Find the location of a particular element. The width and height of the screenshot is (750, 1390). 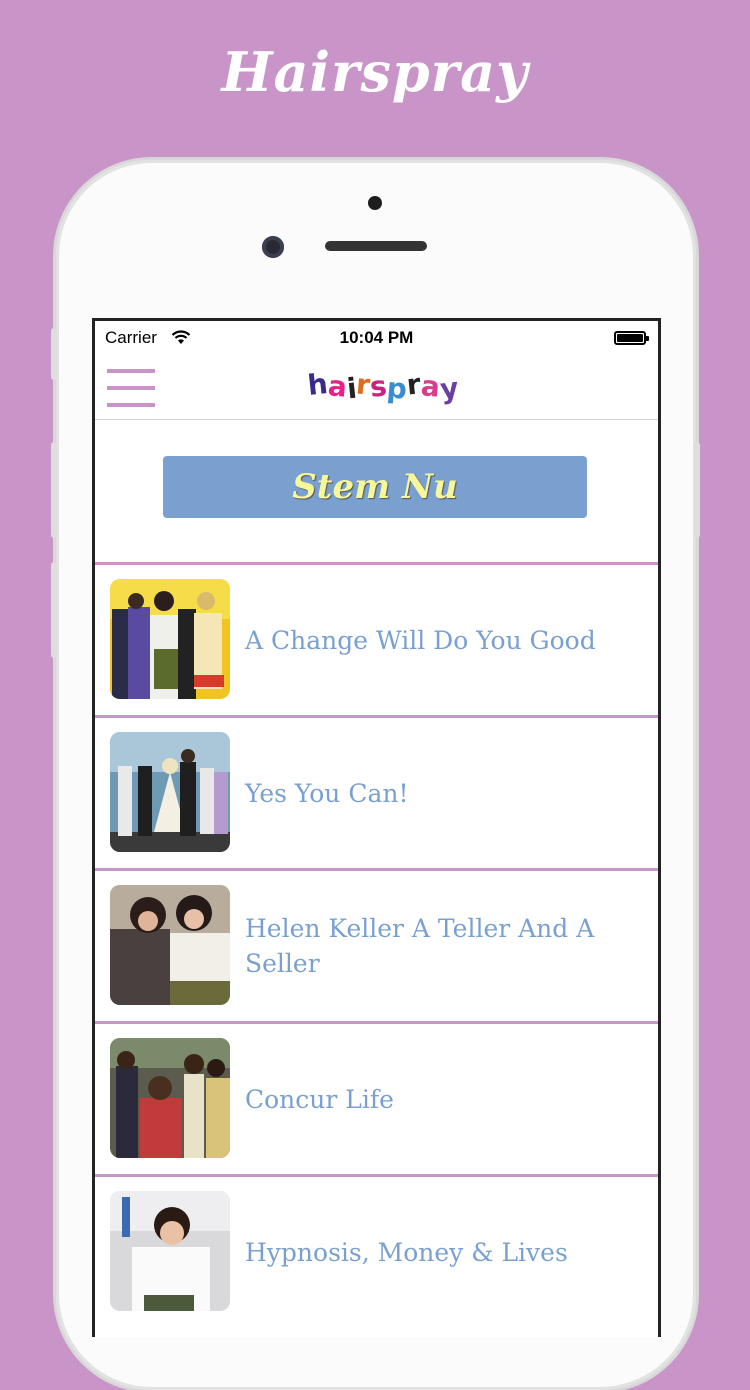

song-title: Helen Keller A Teller And A Seller is located at coordinates (420, 946).